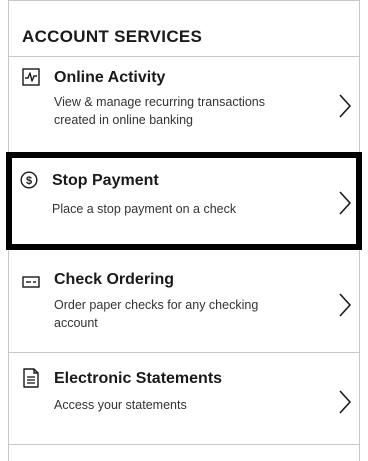 This screenshot has width=368, height=461. Describe the element at coordinates (138, 378) in the screenshot. I see `menu-item-title: Electronic Statements` at that location.